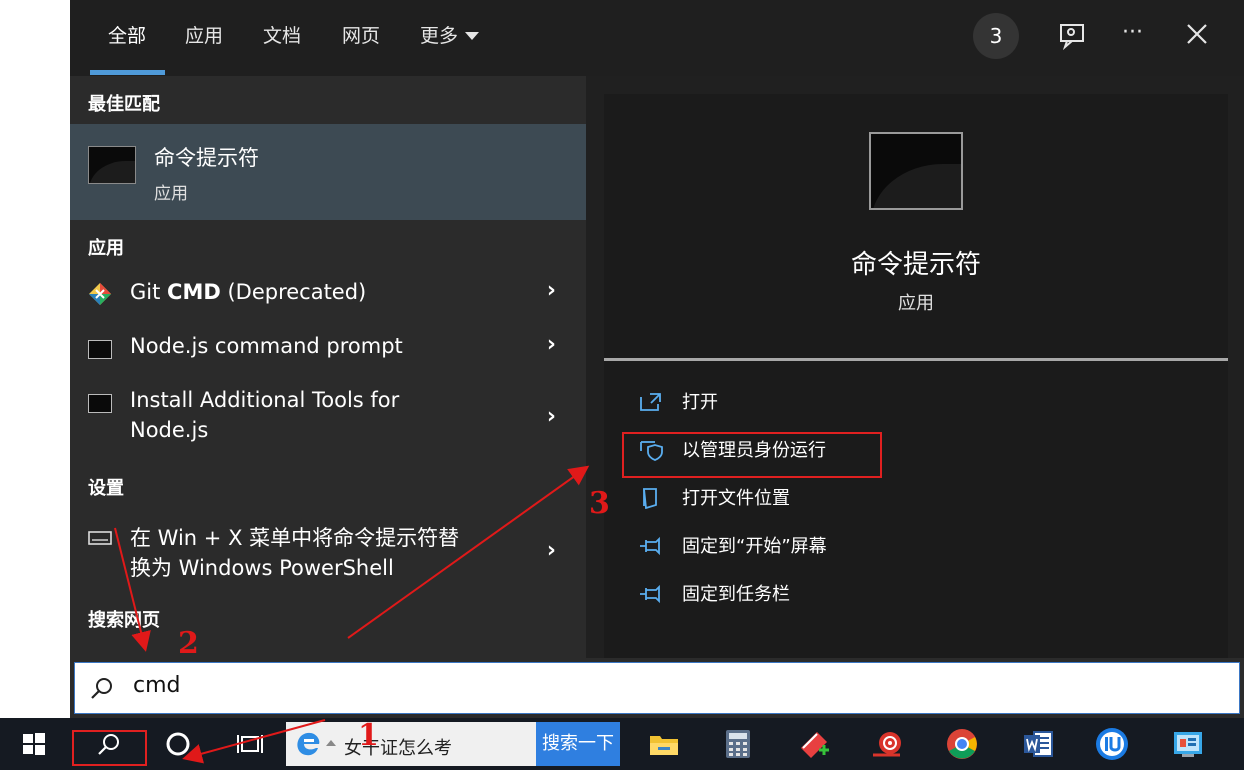  Describe the element at coordinates (599, 503) in the screenshot. I see `annotation-3: 3` at that location.